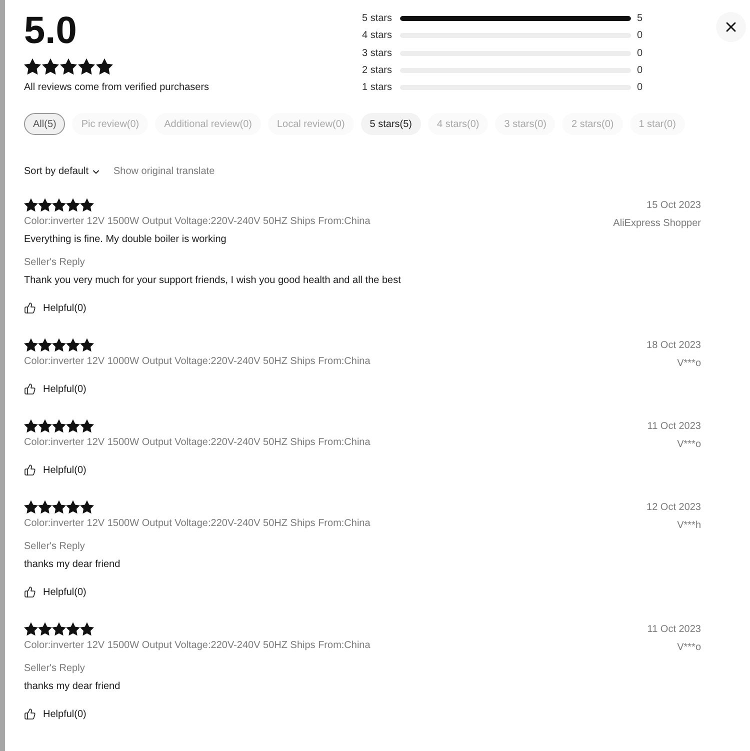 This screenshot has height=751, width=750. What do you see at coordinates (125, 240) in the screenshot?
I see `review-text: Everything is fine. My double boiler is working` at bounding box center [125, 240].